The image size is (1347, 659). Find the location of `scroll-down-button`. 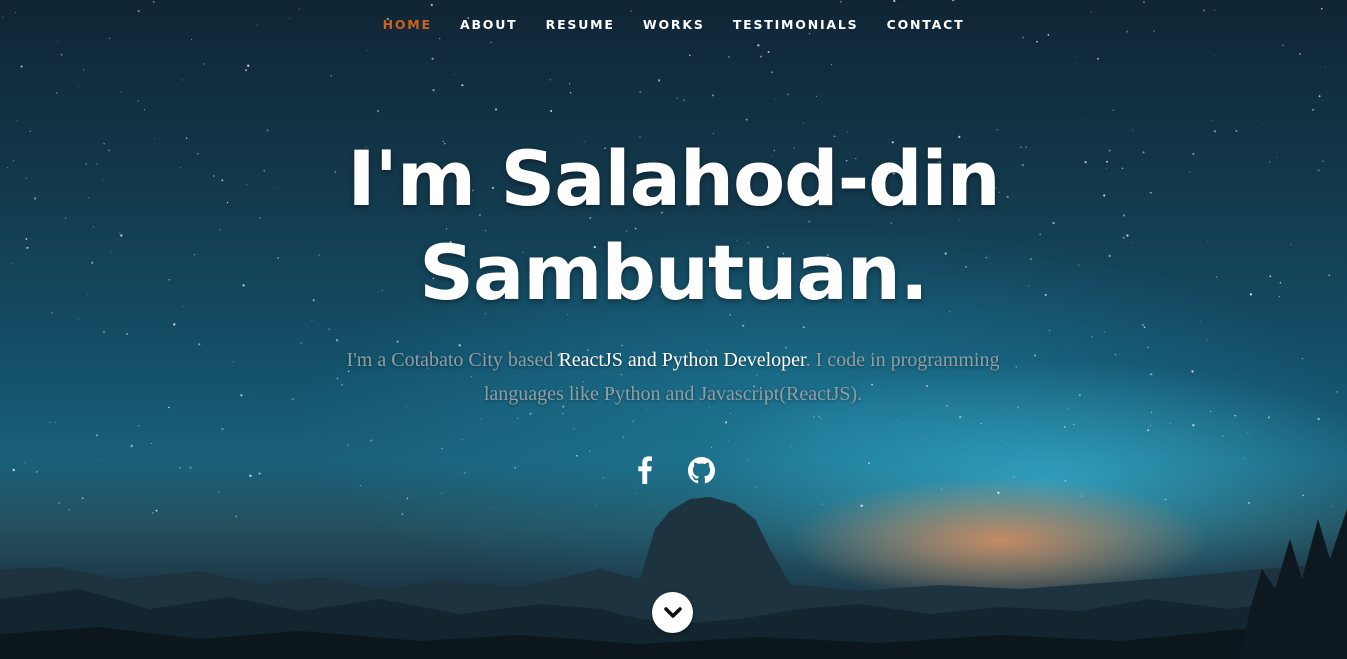

scroll-down-button is located at coordinates (672, 612).